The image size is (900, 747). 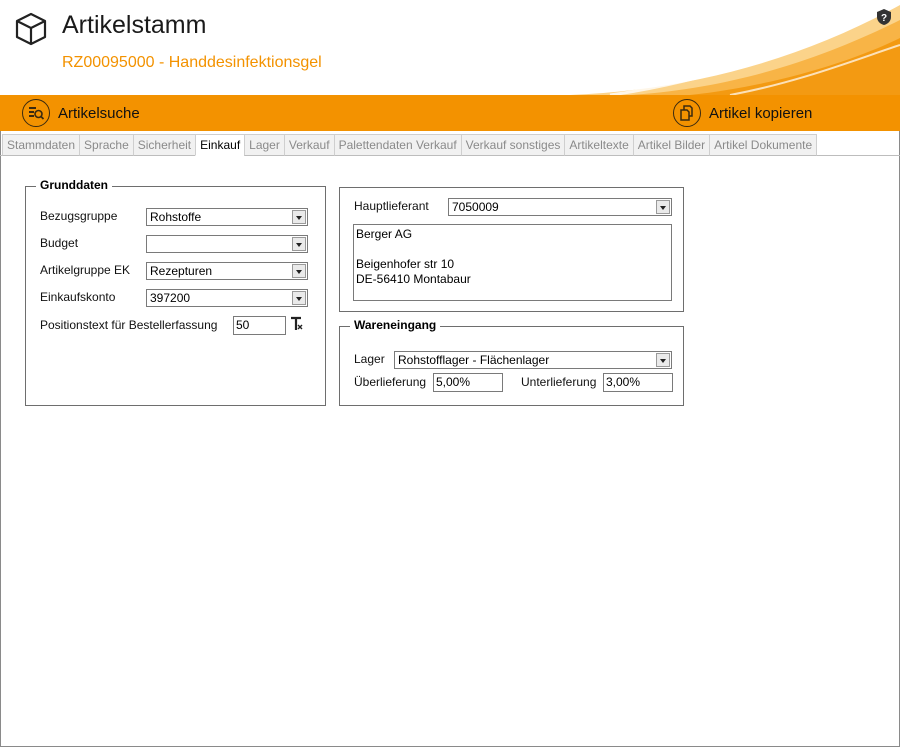 I want to click on lager-label: Lager, so click(x=369, y=359).